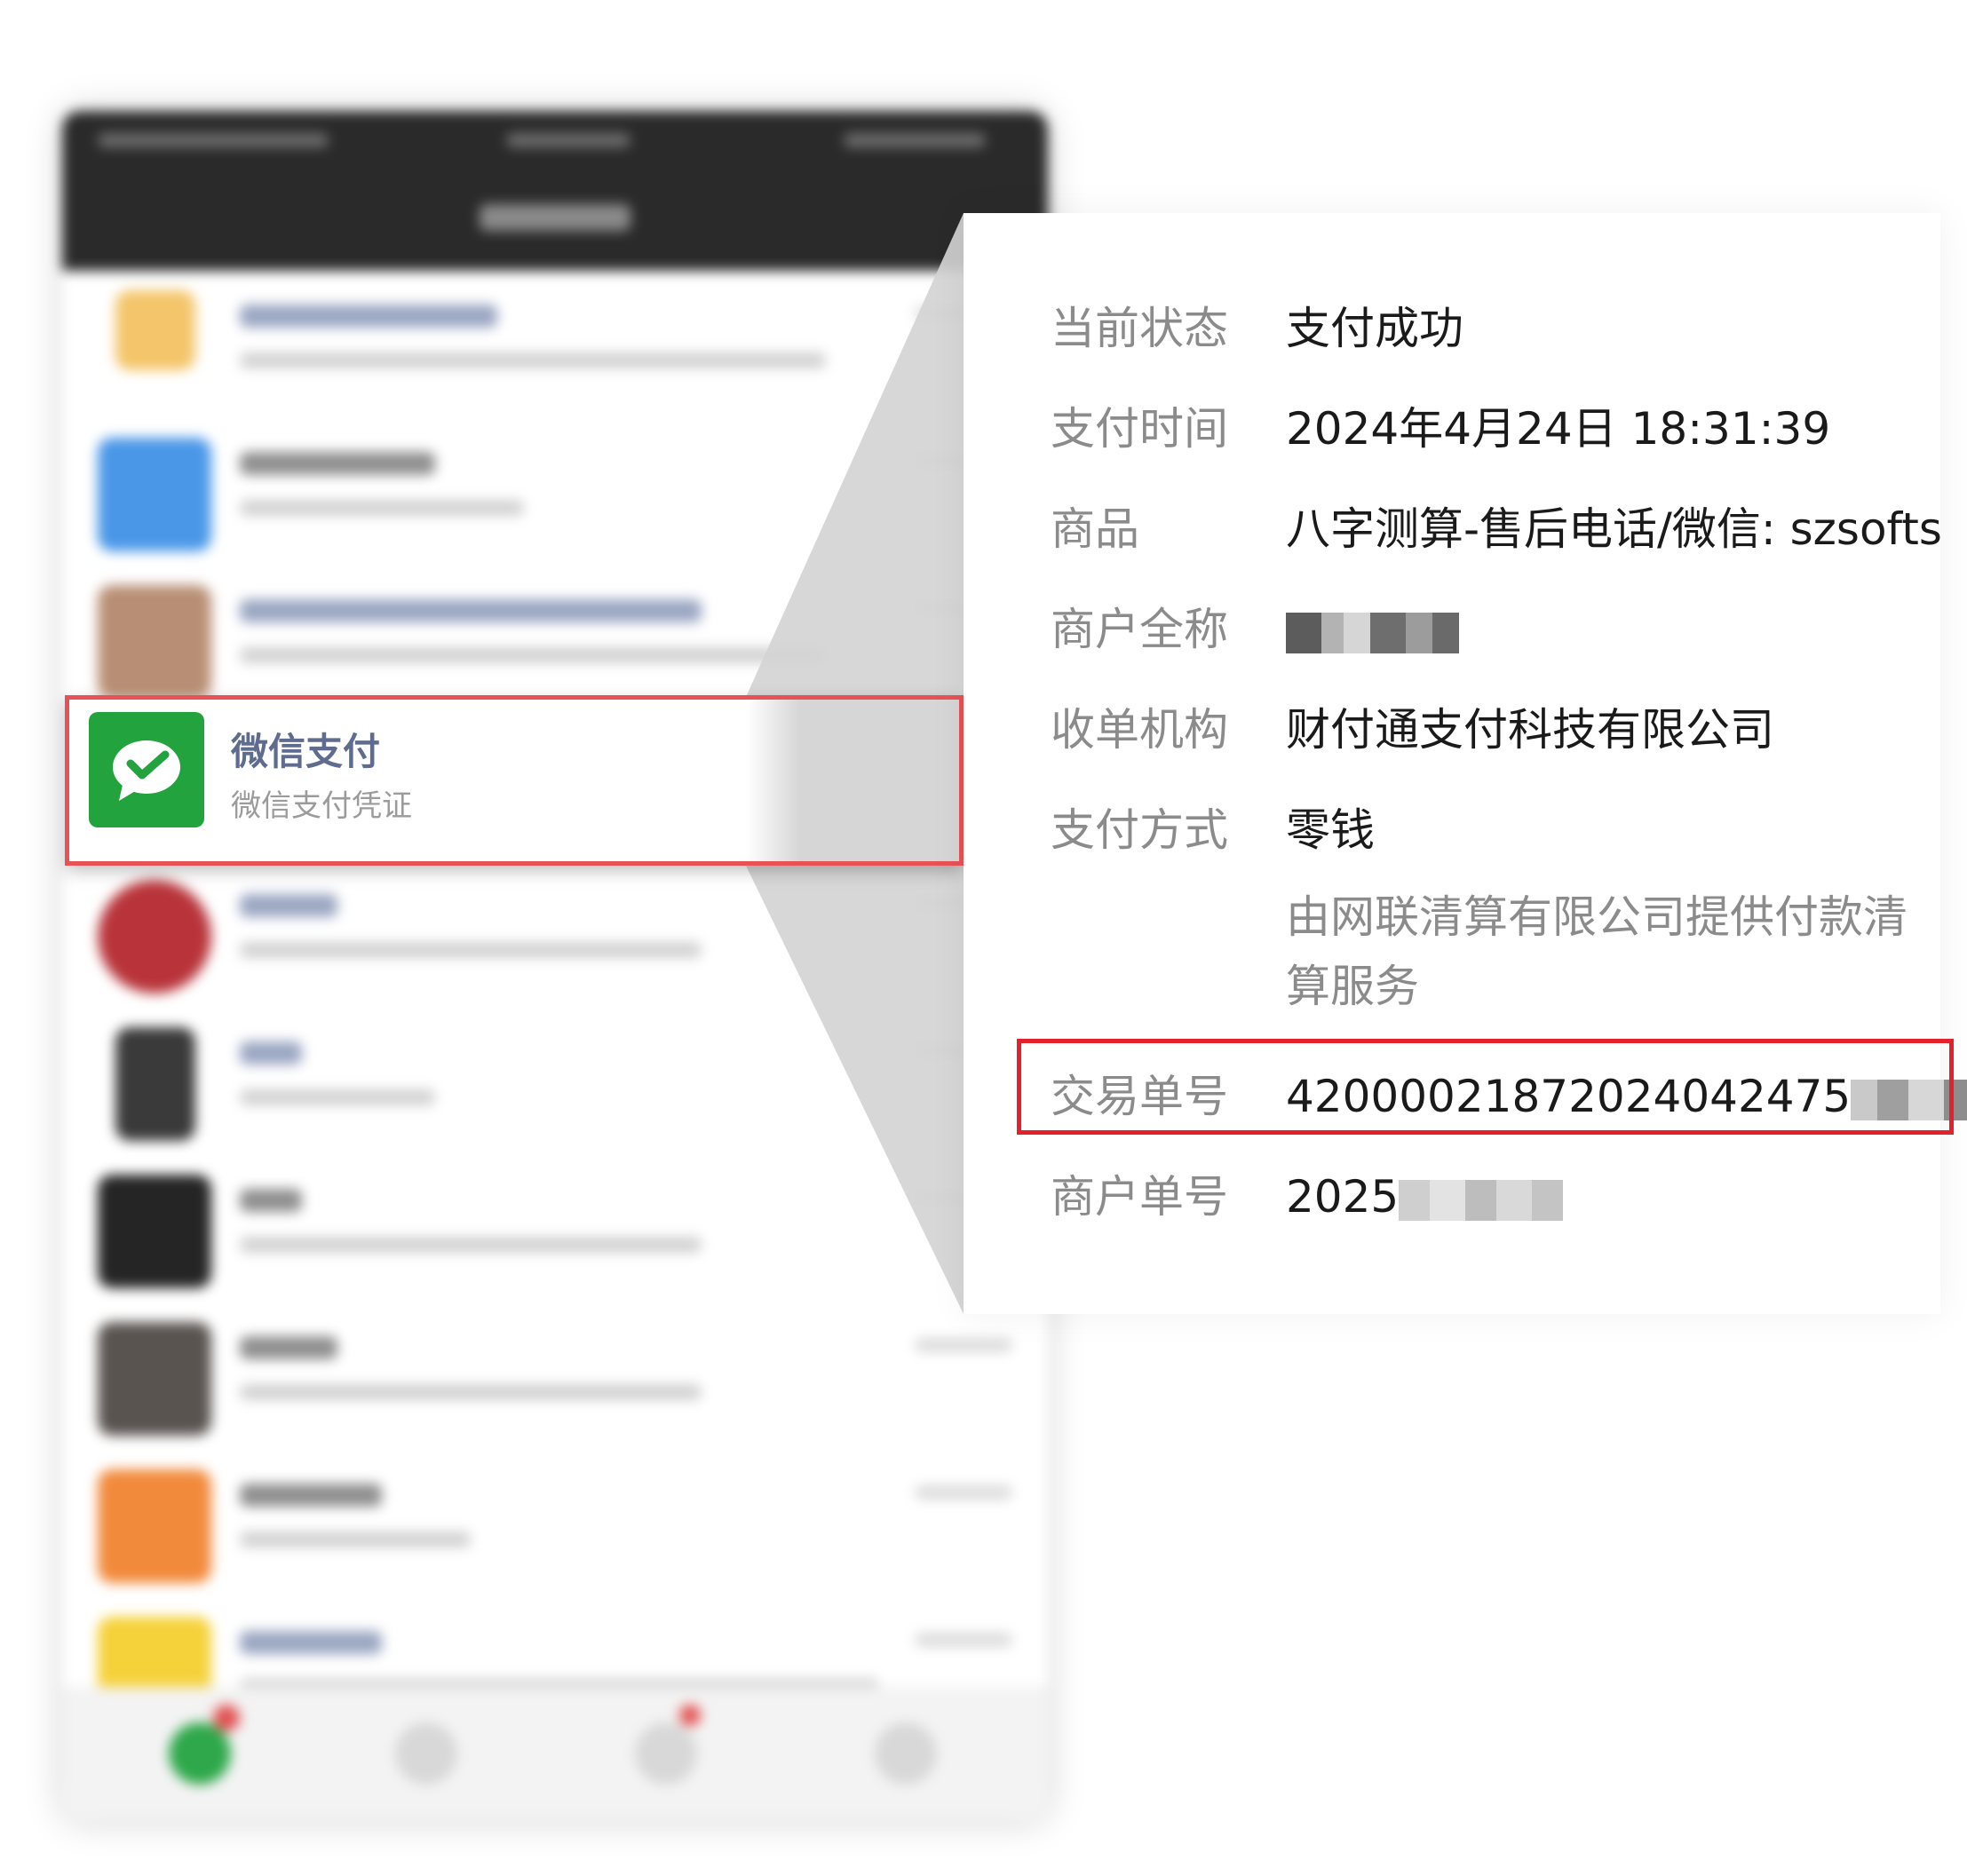  What do you see at coordinates (555, 1754) in the screenshot?
I see `tab-bar` at bounding box center [555, 1754].